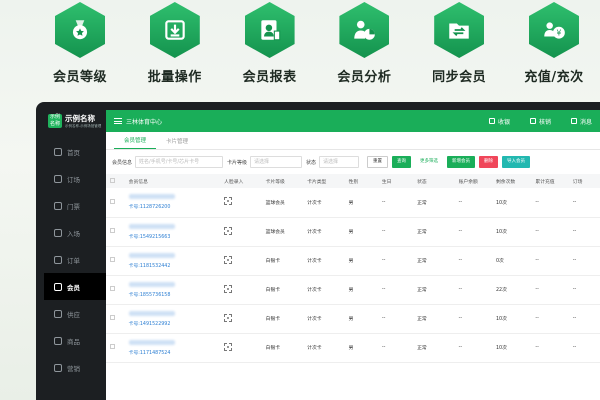 The height and width of the screenshot is (400, 600). I want to click on sidebar-item-label: 首页, so click(73, 152).